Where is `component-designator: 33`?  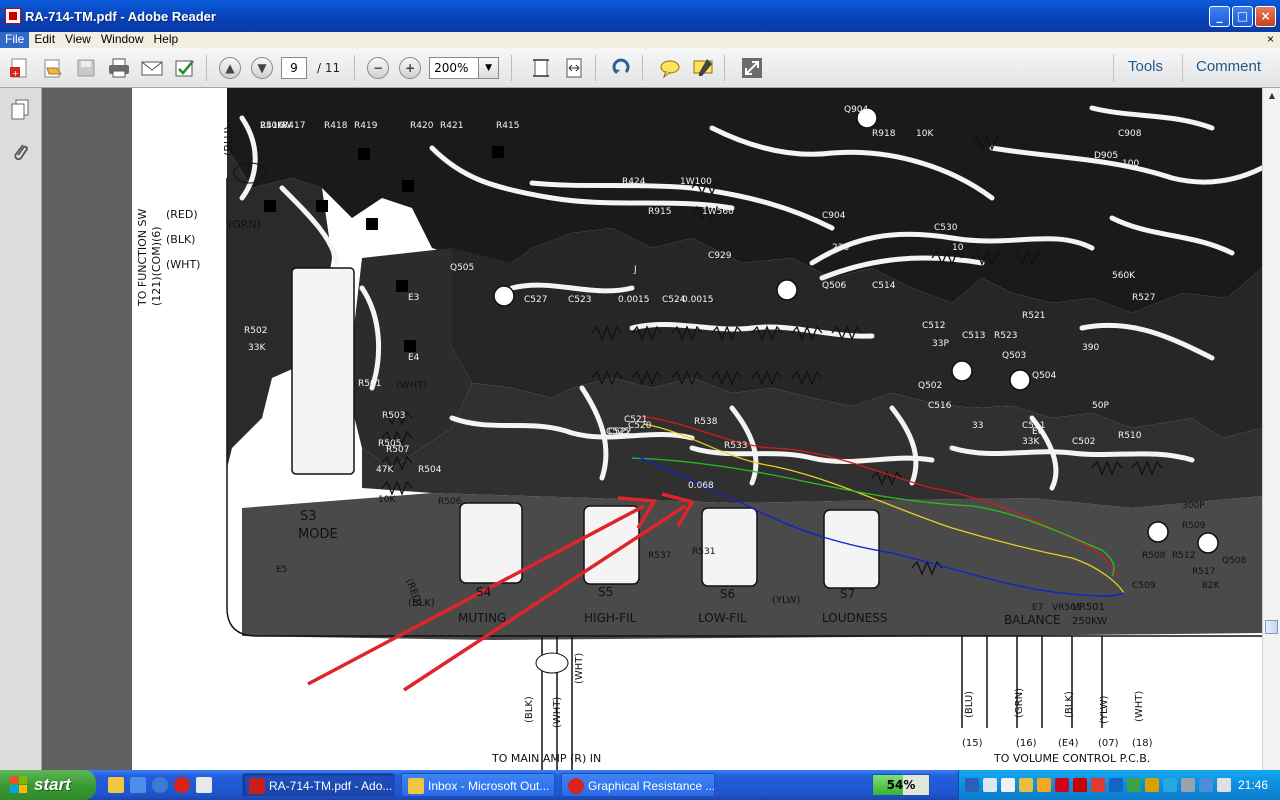
component-designator: 33 is located at coordinates (977, 426).